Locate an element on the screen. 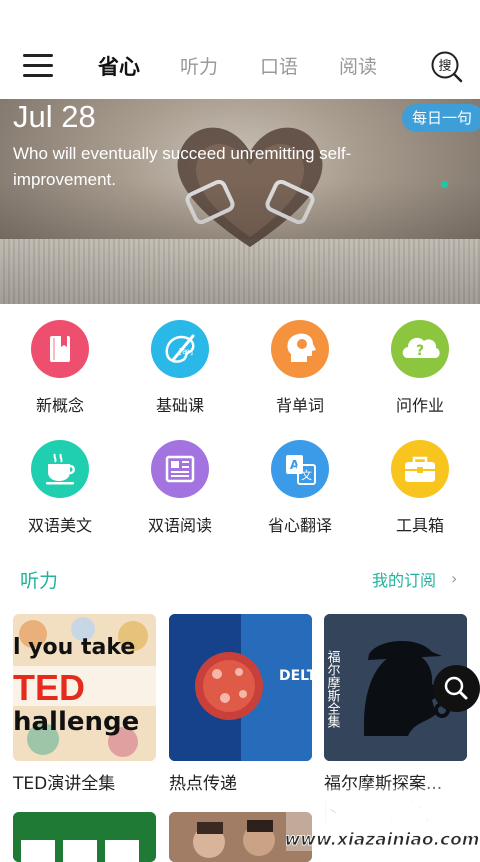 This screenshot has width=480, height=862. svg-text: [æ] is located at coordinates (186, 351).